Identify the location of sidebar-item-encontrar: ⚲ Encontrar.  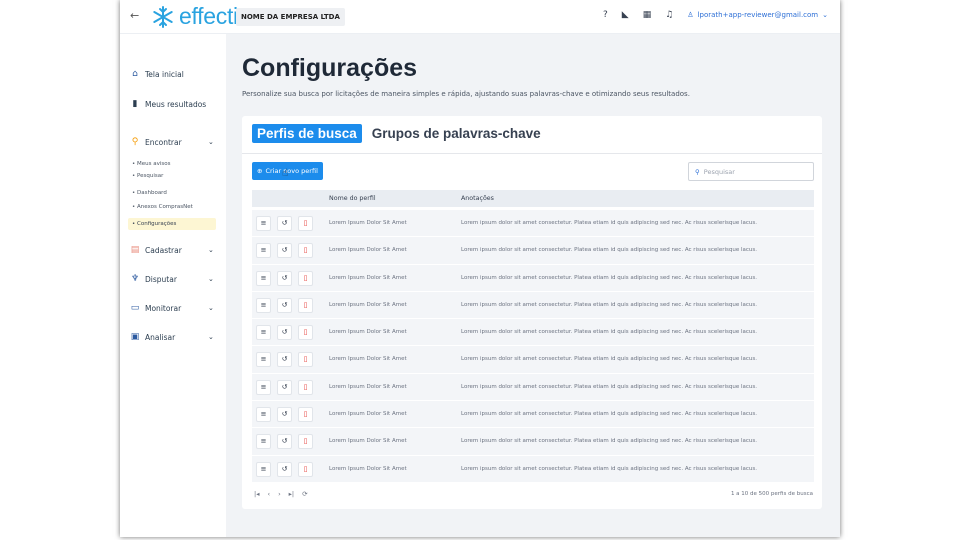
(156, 142).